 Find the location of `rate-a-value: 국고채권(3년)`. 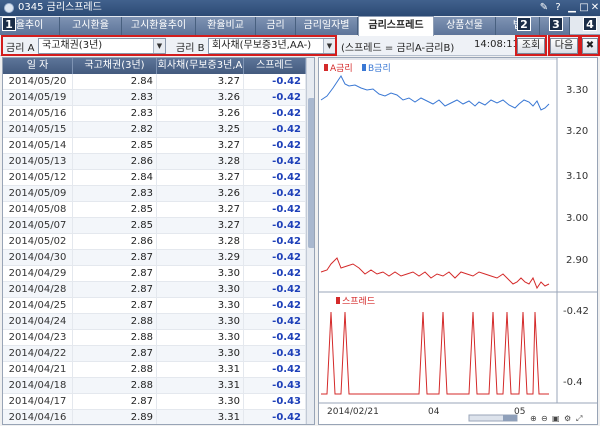

rate-a-value: 국고채권(3년) is located at coordinates (72, 45).